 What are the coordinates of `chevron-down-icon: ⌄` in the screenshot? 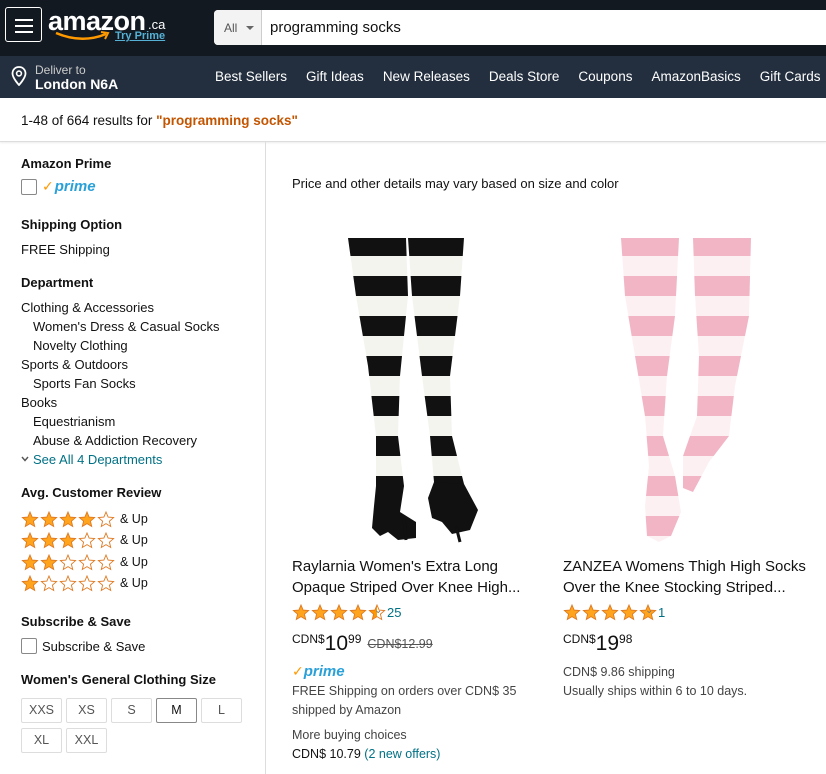 It's located at (378, 610).